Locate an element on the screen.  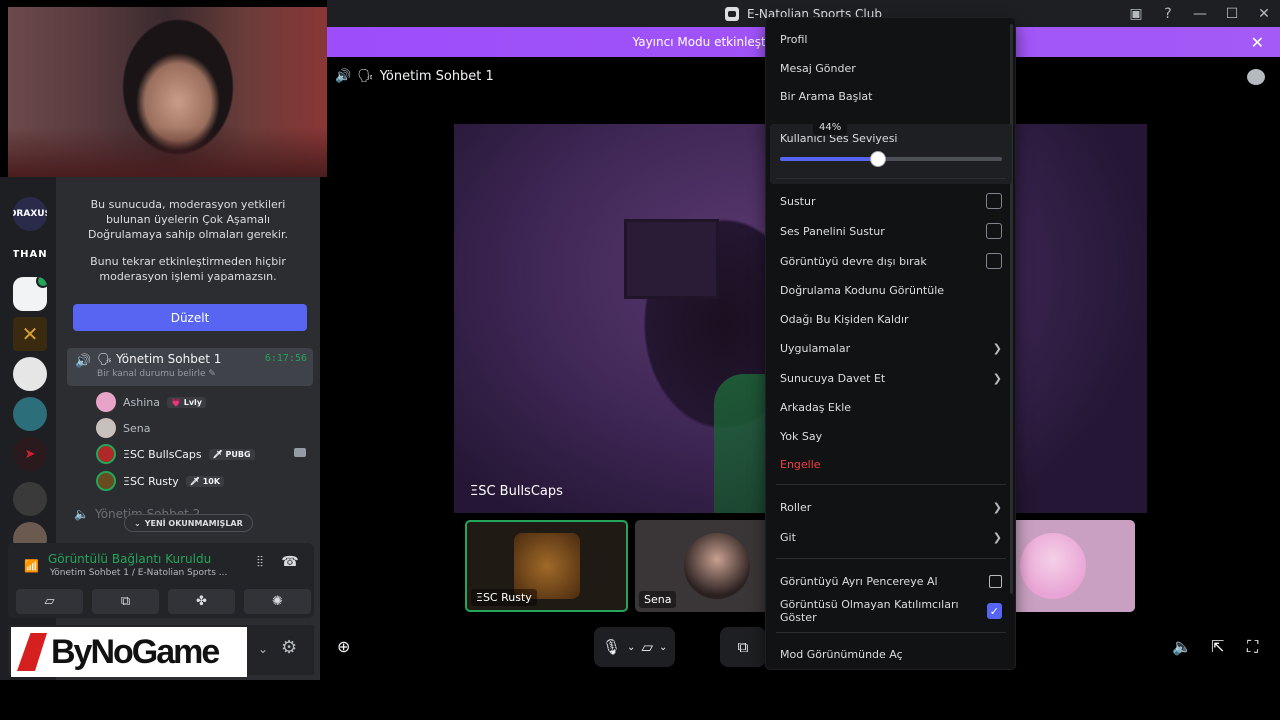
tile-rusty: ΞSC Rusty is located at coordinates (546, 566).